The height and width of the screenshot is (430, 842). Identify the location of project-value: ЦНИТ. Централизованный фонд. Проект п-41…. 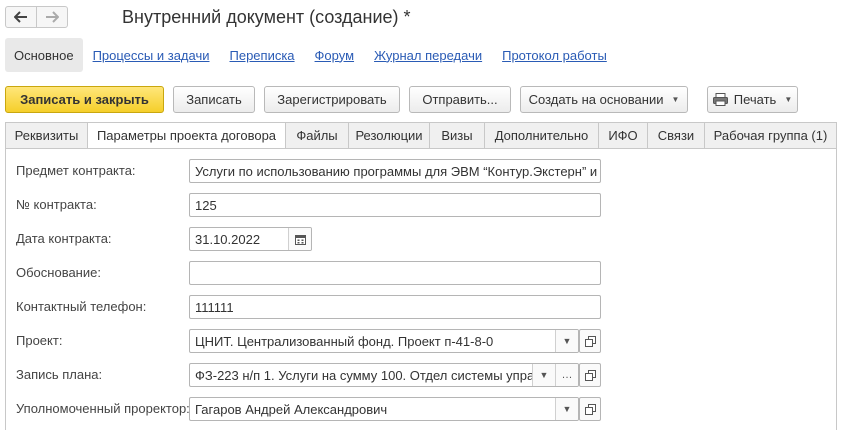
(344, 341).